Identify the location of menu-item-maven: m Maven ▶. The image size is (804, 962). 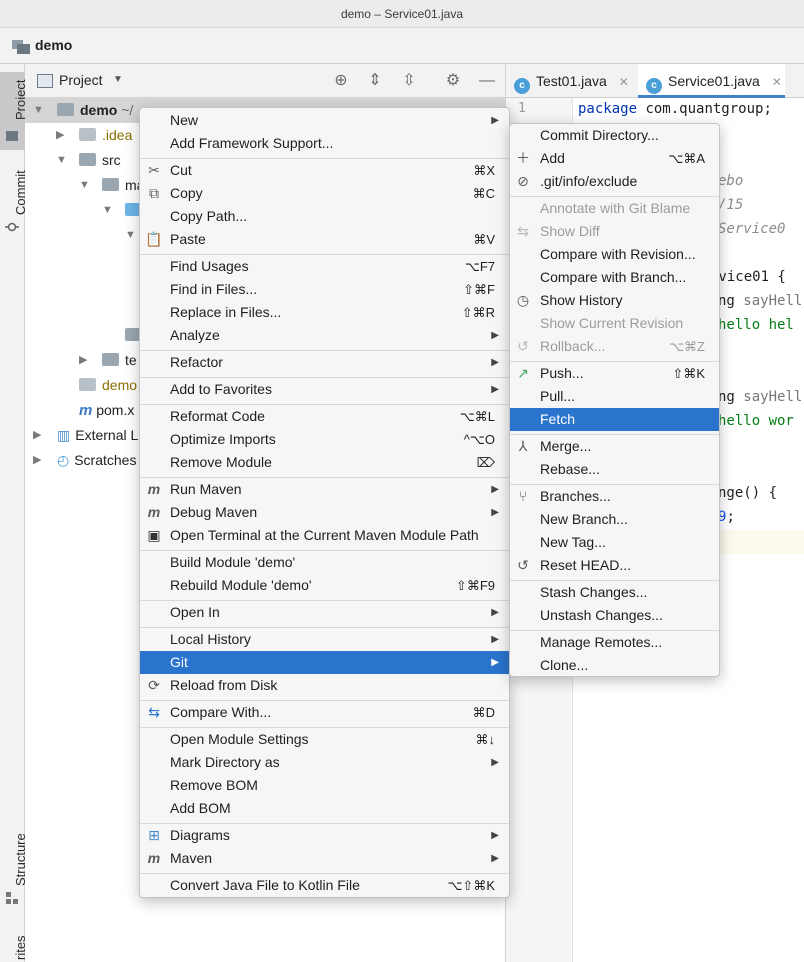
(324, 858).